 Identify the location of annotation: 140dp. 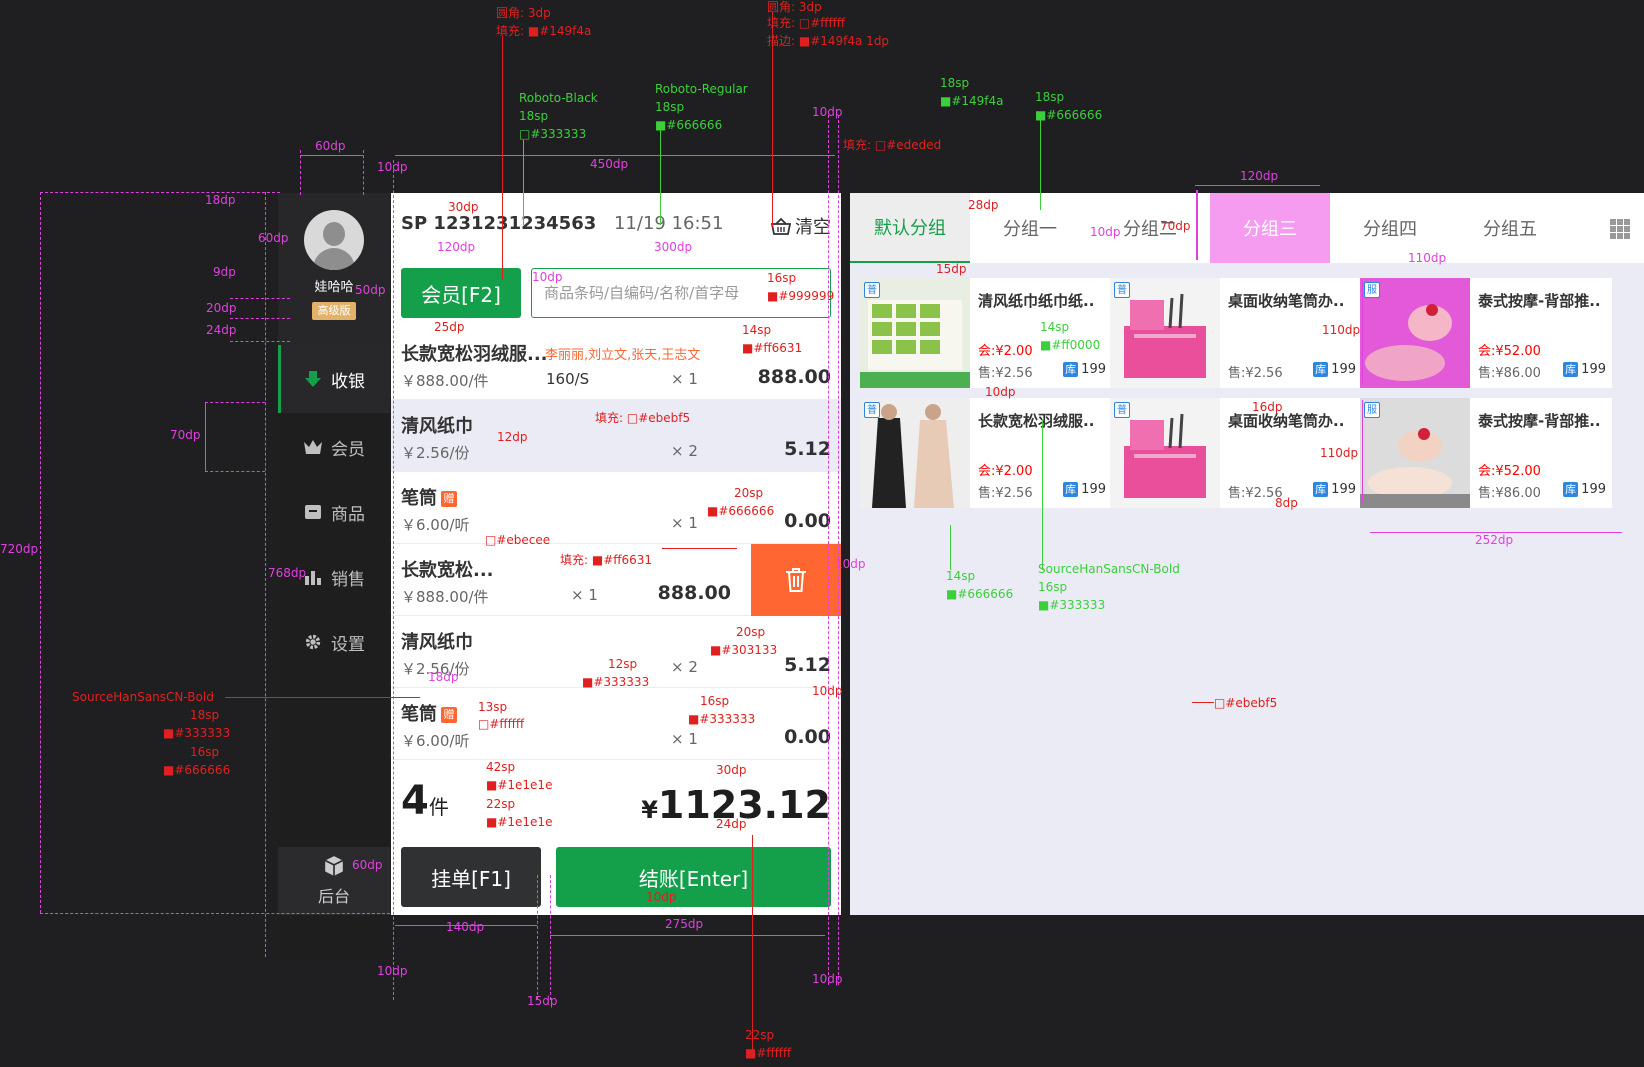
(465, 927).